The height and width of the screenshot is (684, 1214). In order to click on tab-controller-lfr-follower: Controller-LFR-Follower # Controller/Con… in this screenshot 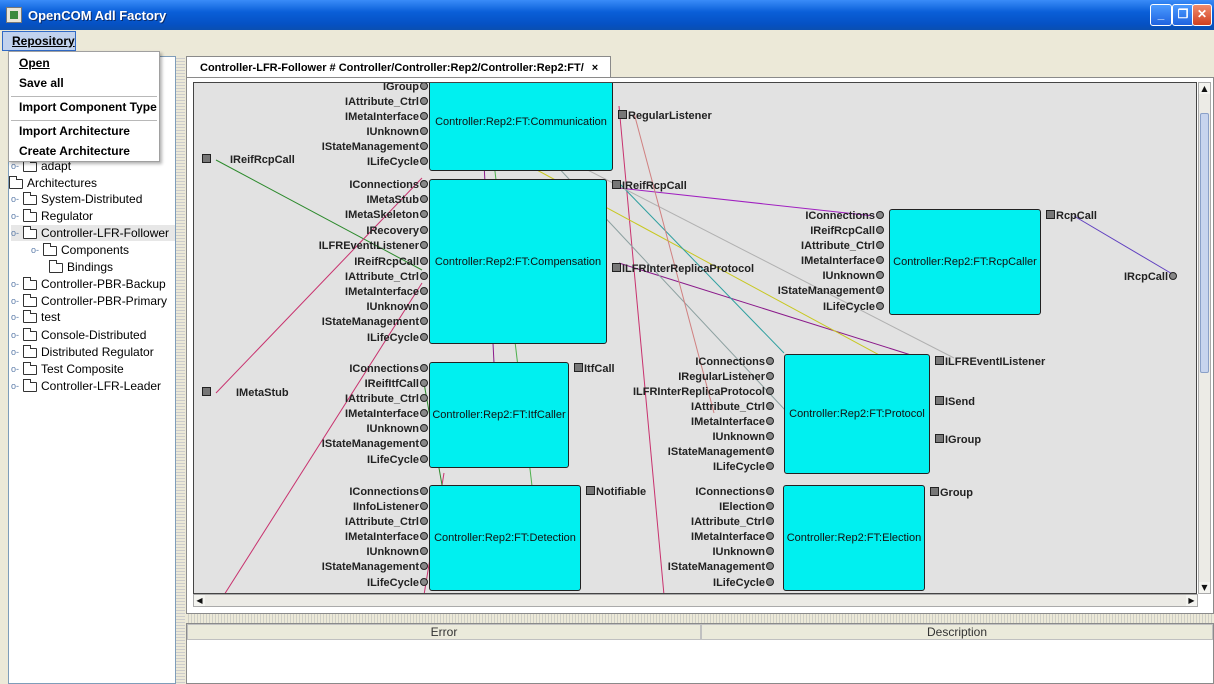, I will do `click(398, 67)`.